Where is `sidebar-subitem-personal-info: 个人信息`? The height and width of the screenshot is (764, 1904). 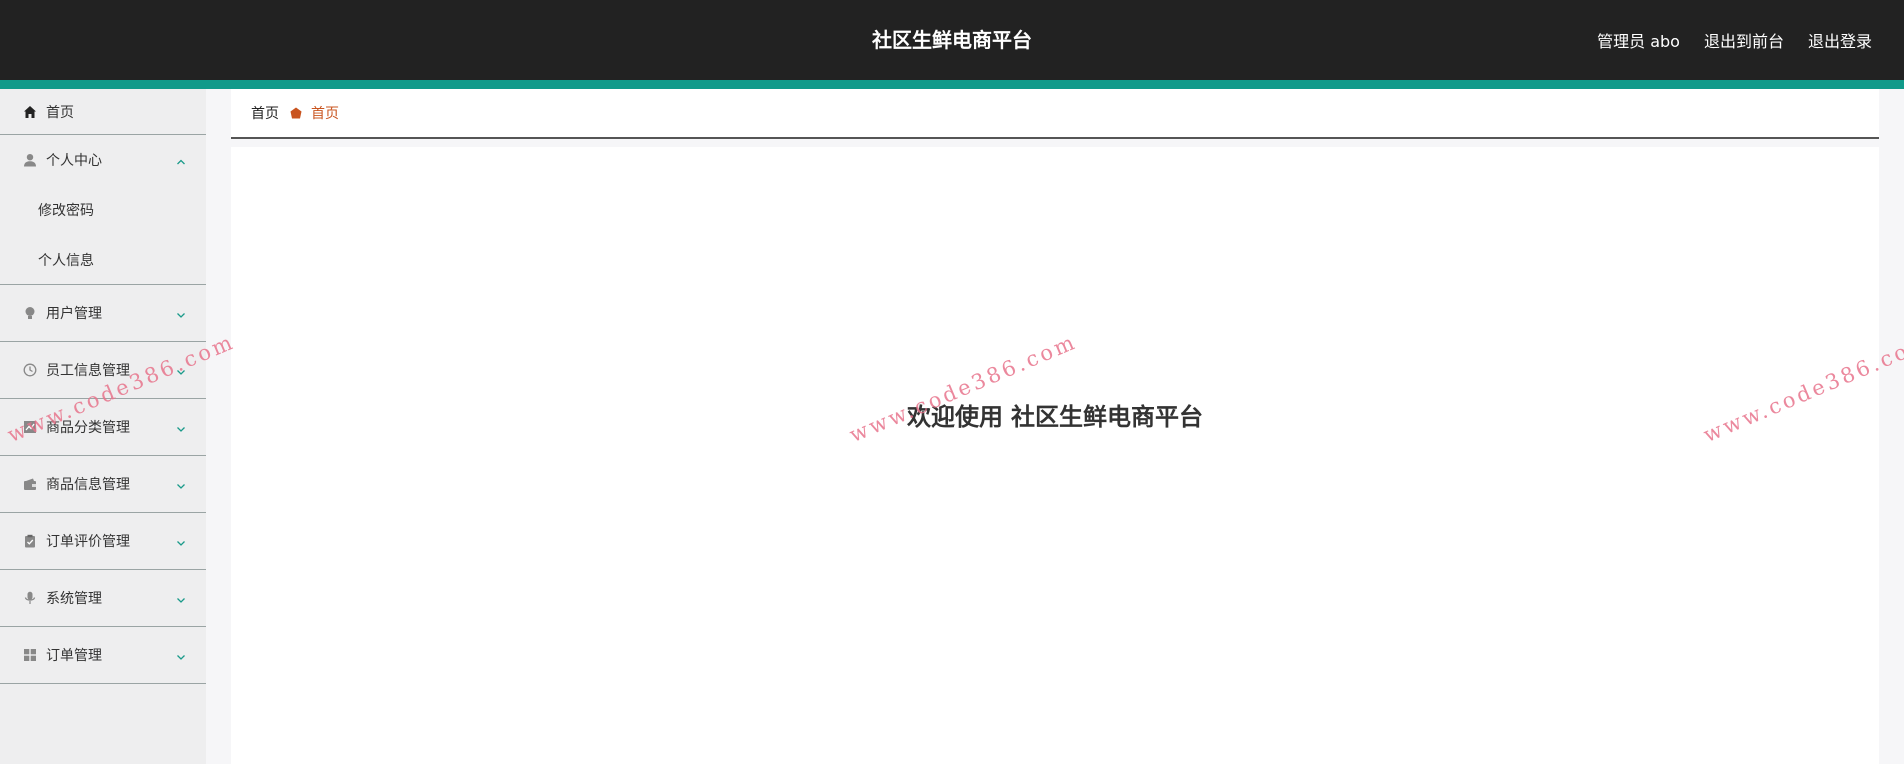
sidebar-subitem-personal-info: 个人信息 is located at coordinates (103, 260).